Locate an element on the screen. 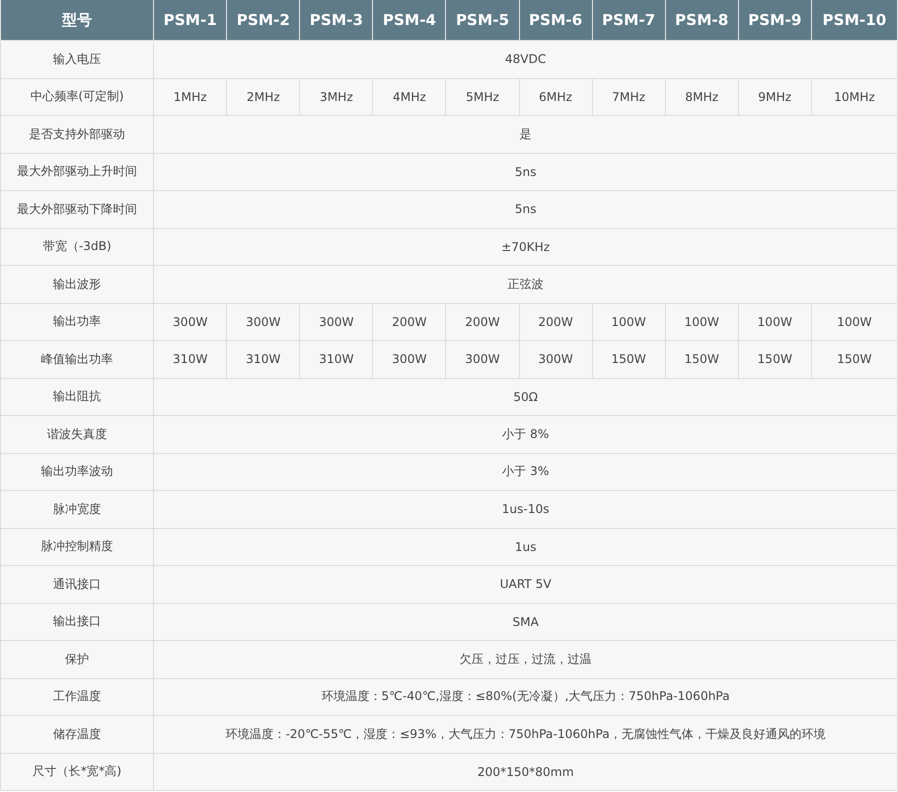 The height and width of the screenshot is (792, 898). table-cell: 10MHz is located at coordinates (854, 97).